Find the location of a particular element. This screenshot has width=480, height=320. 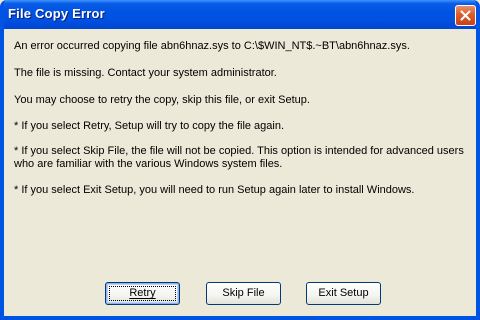

exit-setup-button-label: Exit Setup is located at coordinates (343, 293).